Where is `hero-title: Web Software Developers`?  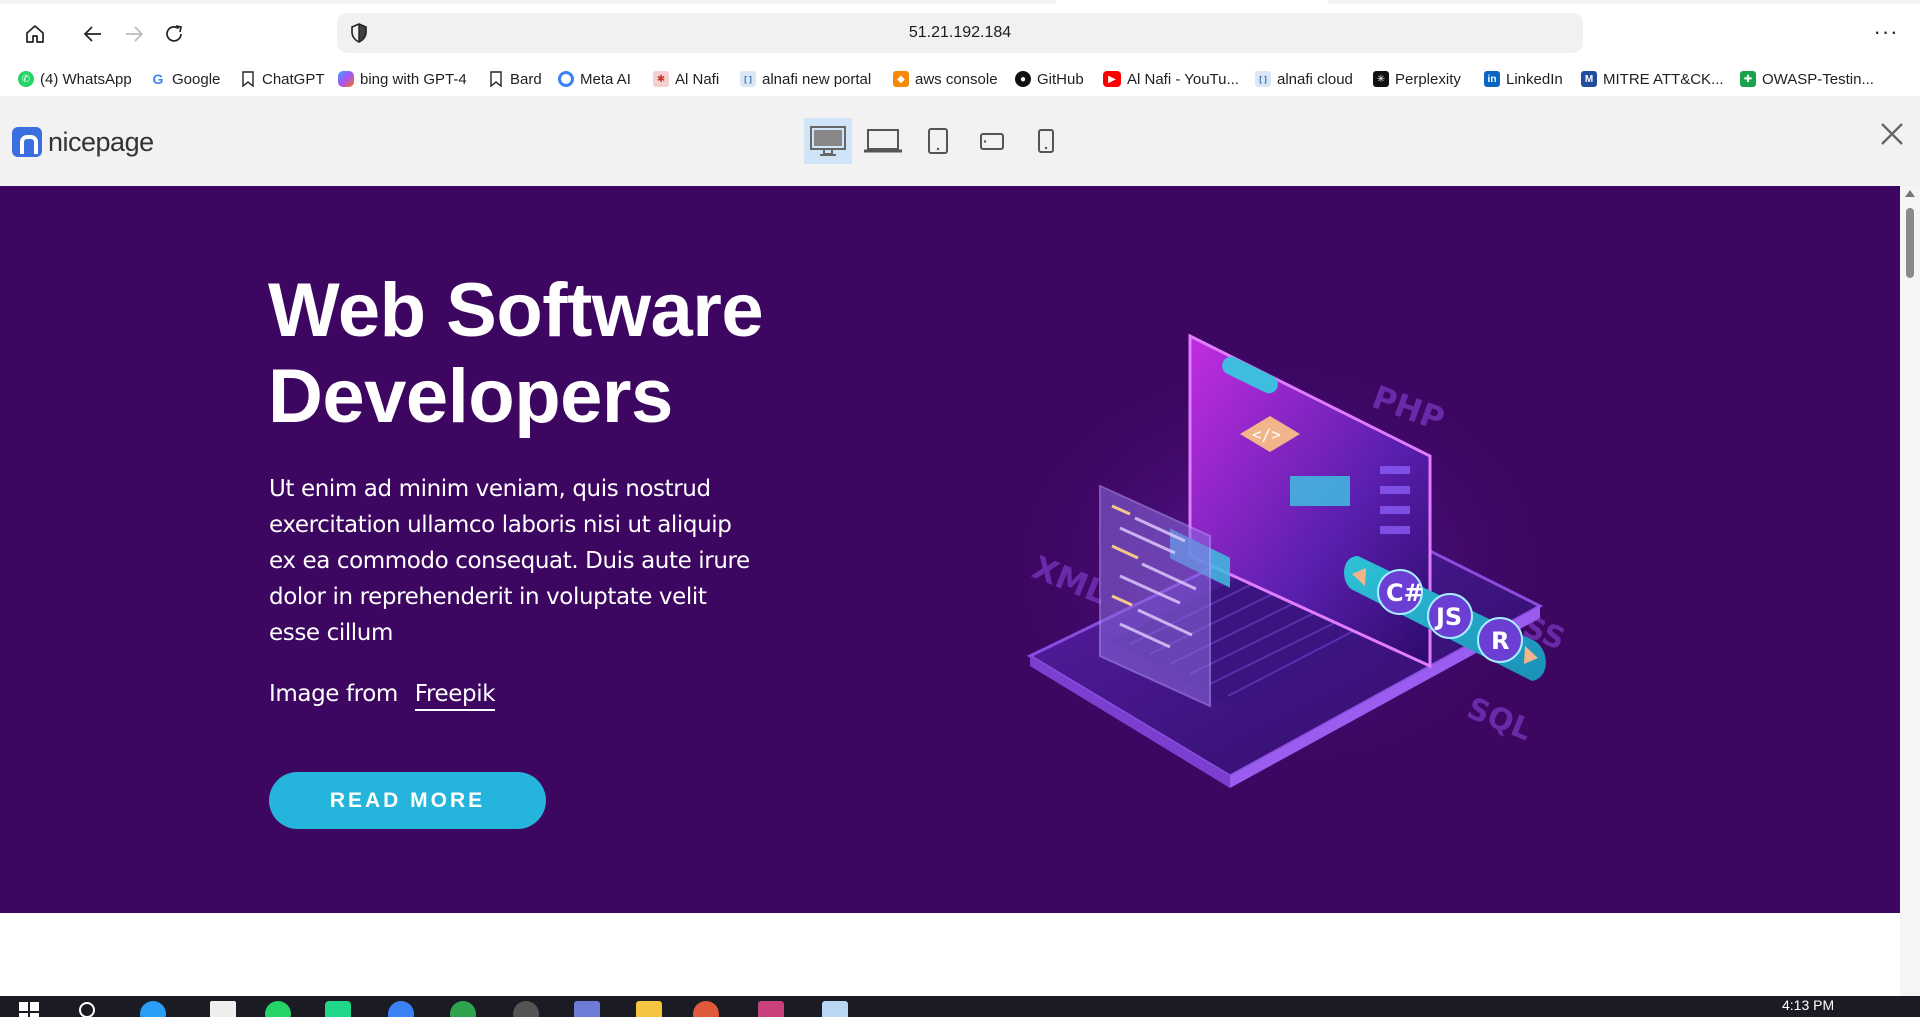 hero-title: Web Software Developers is located at coordinates (516, 353).